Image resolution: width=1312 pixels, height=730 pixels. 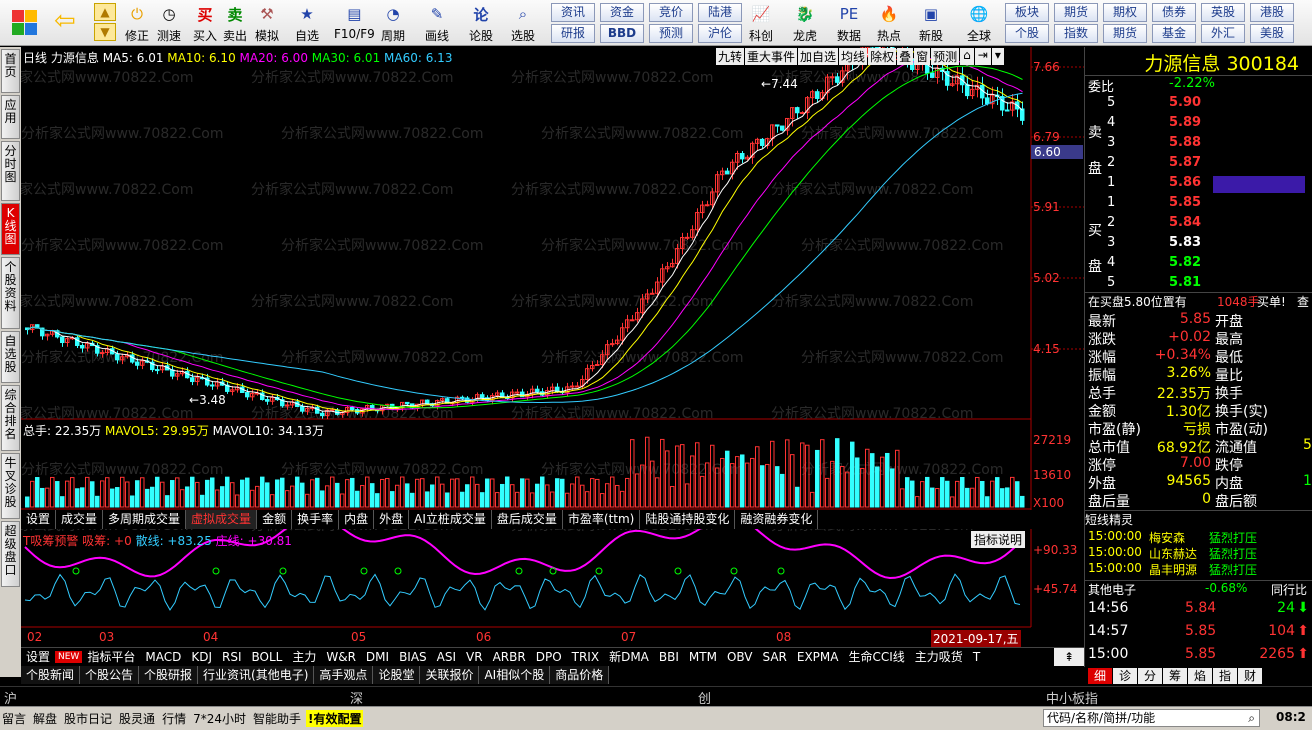 What do you see at coordinates (24, 23) in the screenshot?
I see `app-logo-icon` at bounding box center [24, 23].